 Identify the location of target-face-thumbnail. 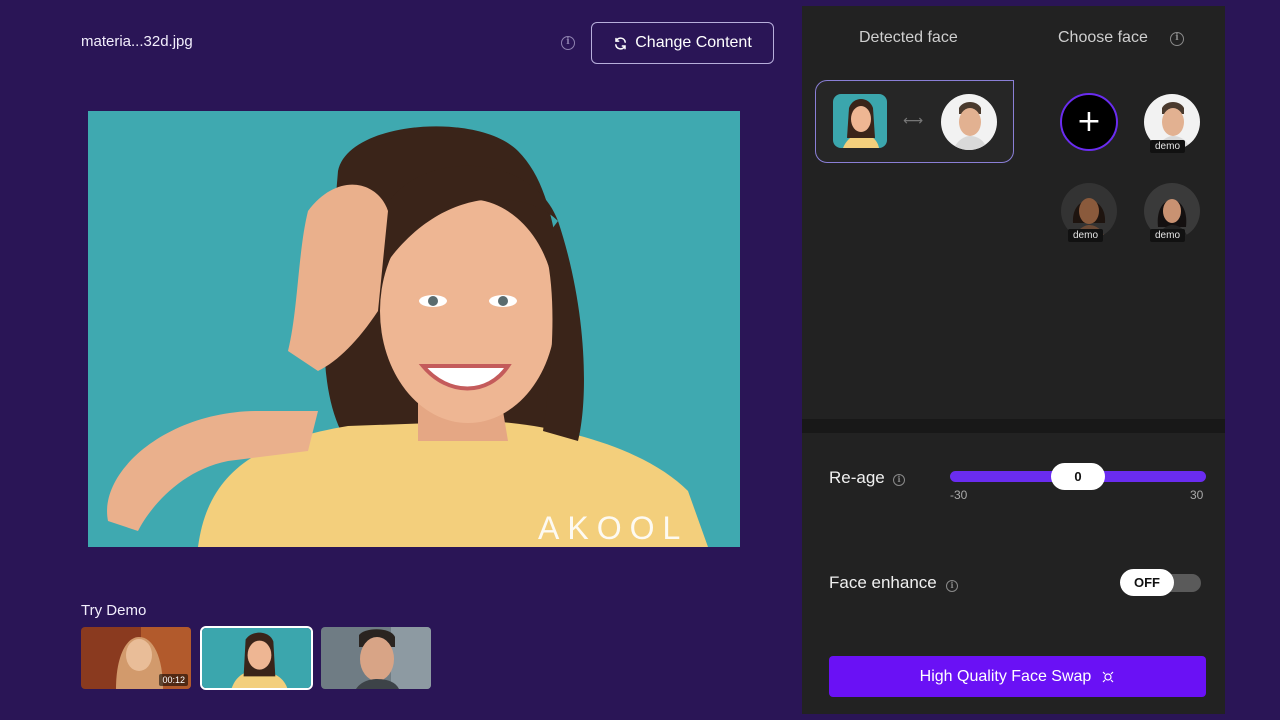
(969, 122).